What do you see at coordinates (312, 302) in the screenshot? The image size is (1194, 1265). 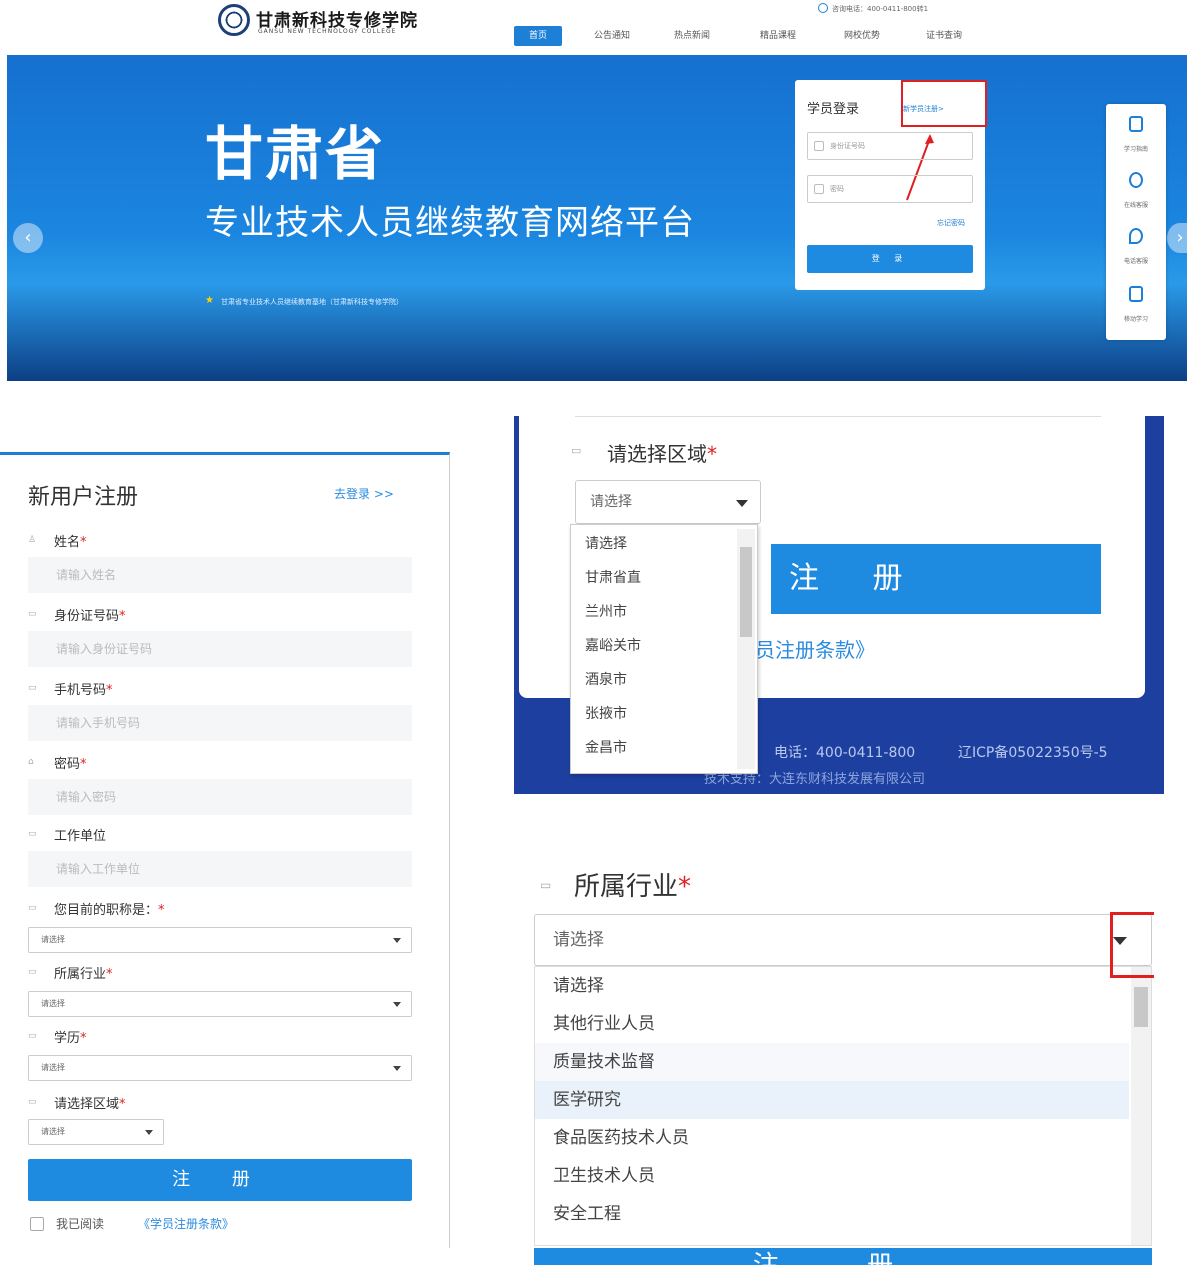 I see `banner-note: 甘肃省专业技术人员继续教育基地（甘肃新科技专修学院）` at bounding box center [312, 302].